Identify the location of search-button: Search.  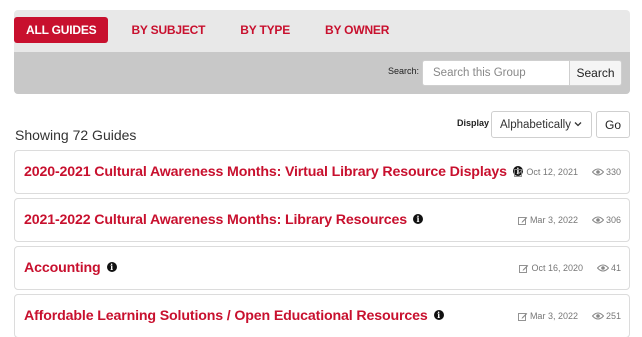
(595, 73).